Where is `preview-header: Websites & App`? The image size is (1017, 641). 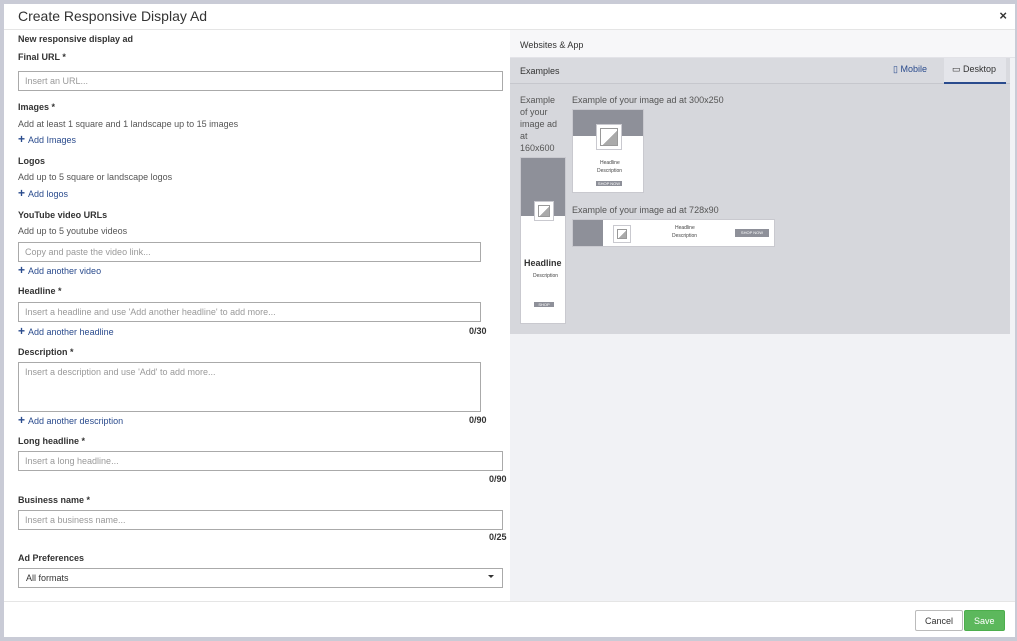 preview-header: Websites & App is located at coordinates (762, 44).